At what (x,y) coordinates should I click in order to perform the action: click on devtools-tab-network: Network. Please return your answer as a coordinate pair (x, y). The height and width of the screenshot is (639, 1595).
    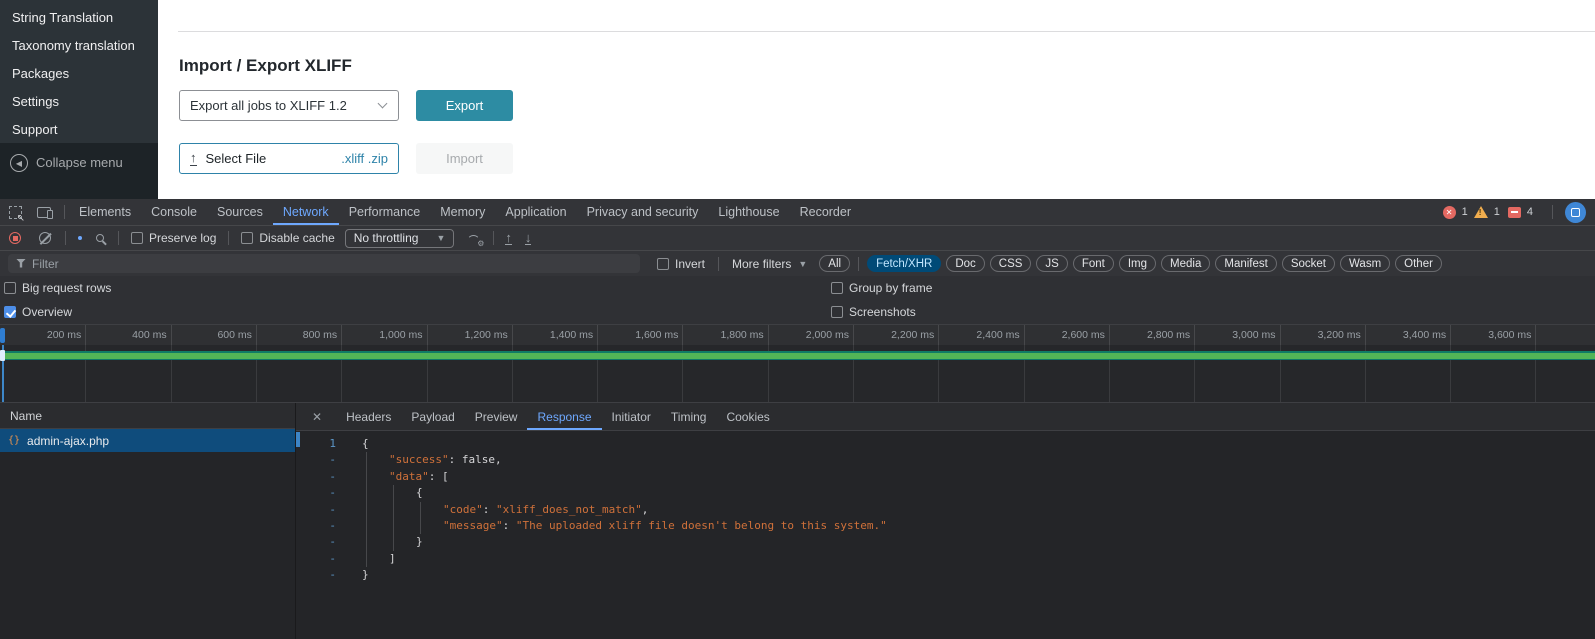
    Looking at the image, I should click on (306, 212).